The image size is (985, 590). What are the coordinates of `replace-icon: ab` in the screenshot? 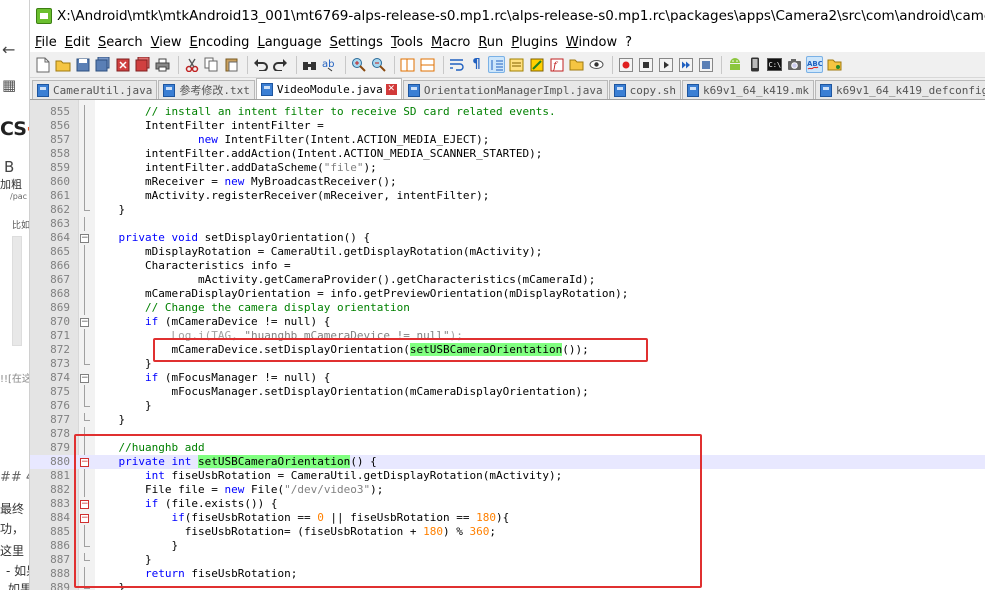 It's located at (329, 64).